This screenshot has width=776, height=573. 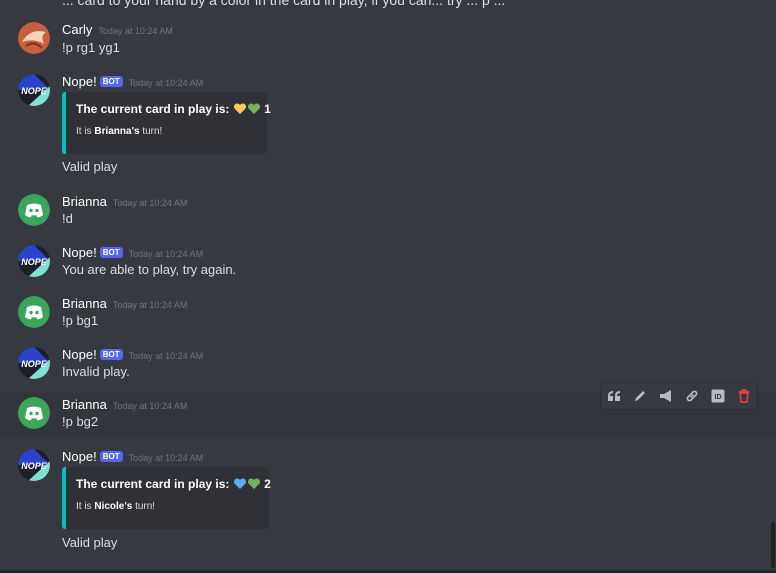 What do you see at coordinates (239, 108) in the screenshot?
I see `yellow-heart-icon` at bounding box center [239, 108].